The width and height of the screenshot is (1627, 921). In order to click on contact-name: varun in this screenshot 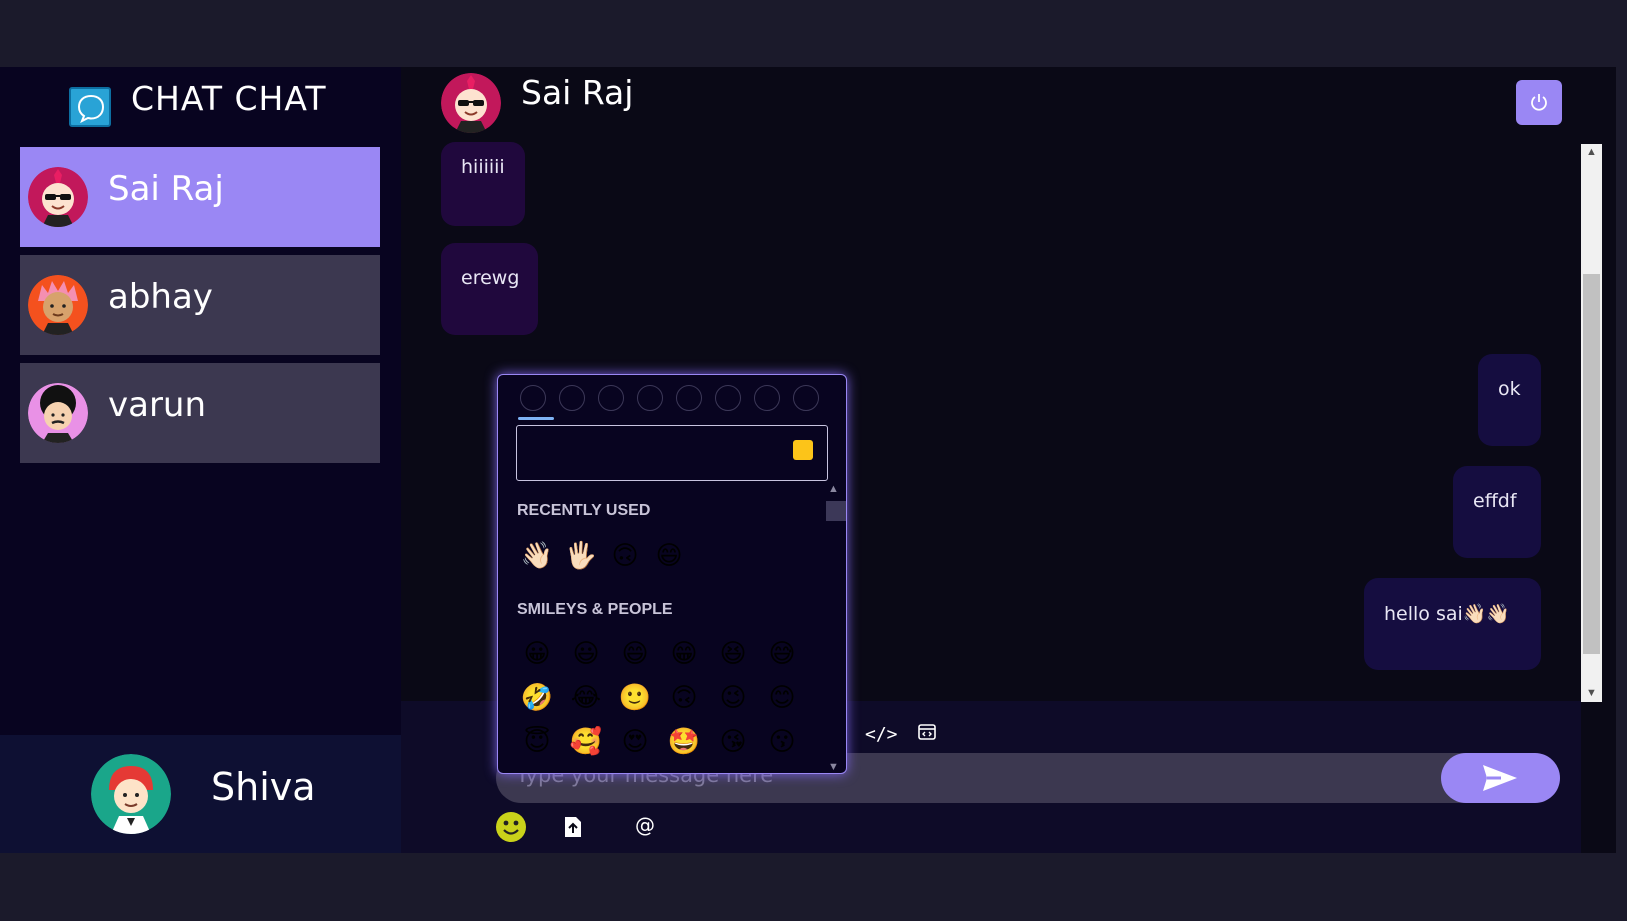, I will do `click(157, 405)`.